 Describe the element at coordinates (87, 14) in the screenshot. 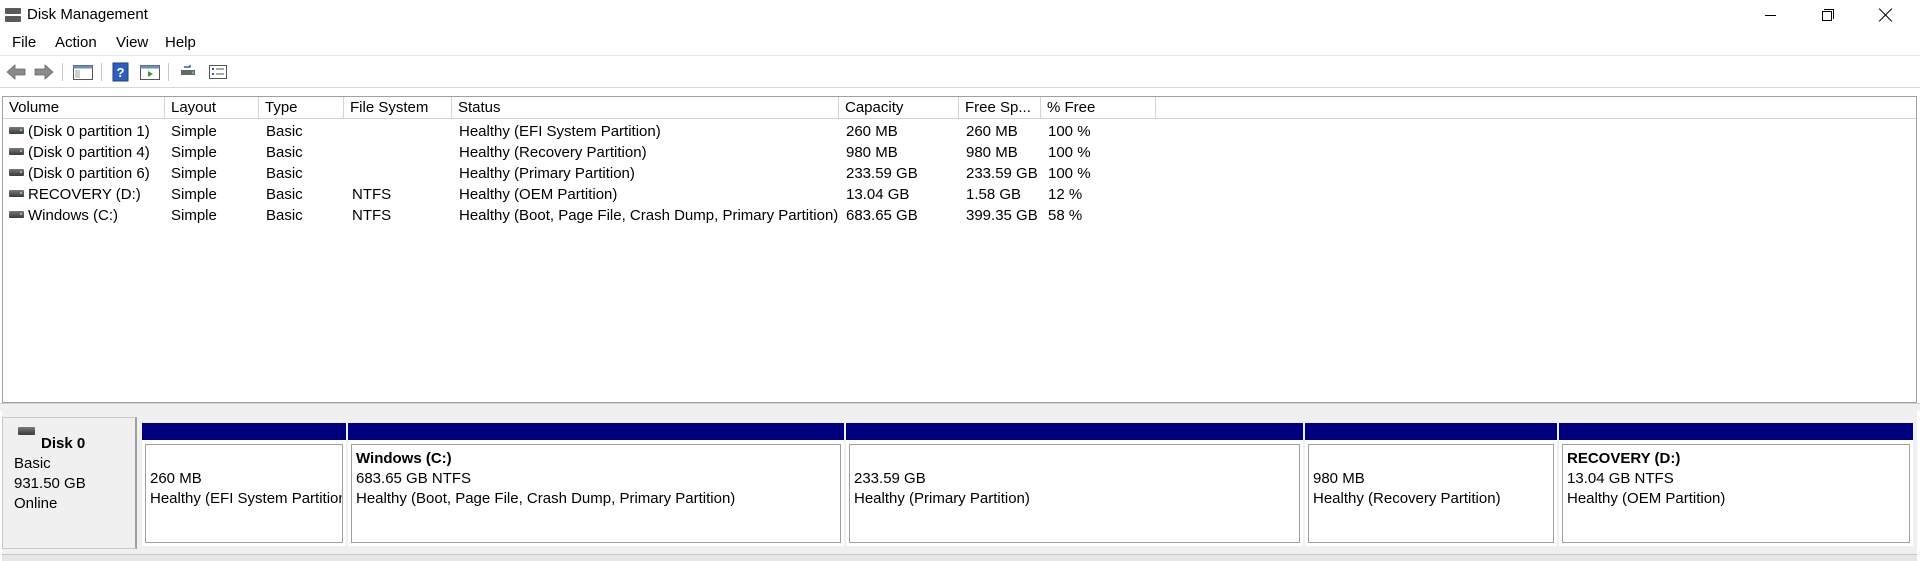

I see `window-title: Disk Management` at that location.